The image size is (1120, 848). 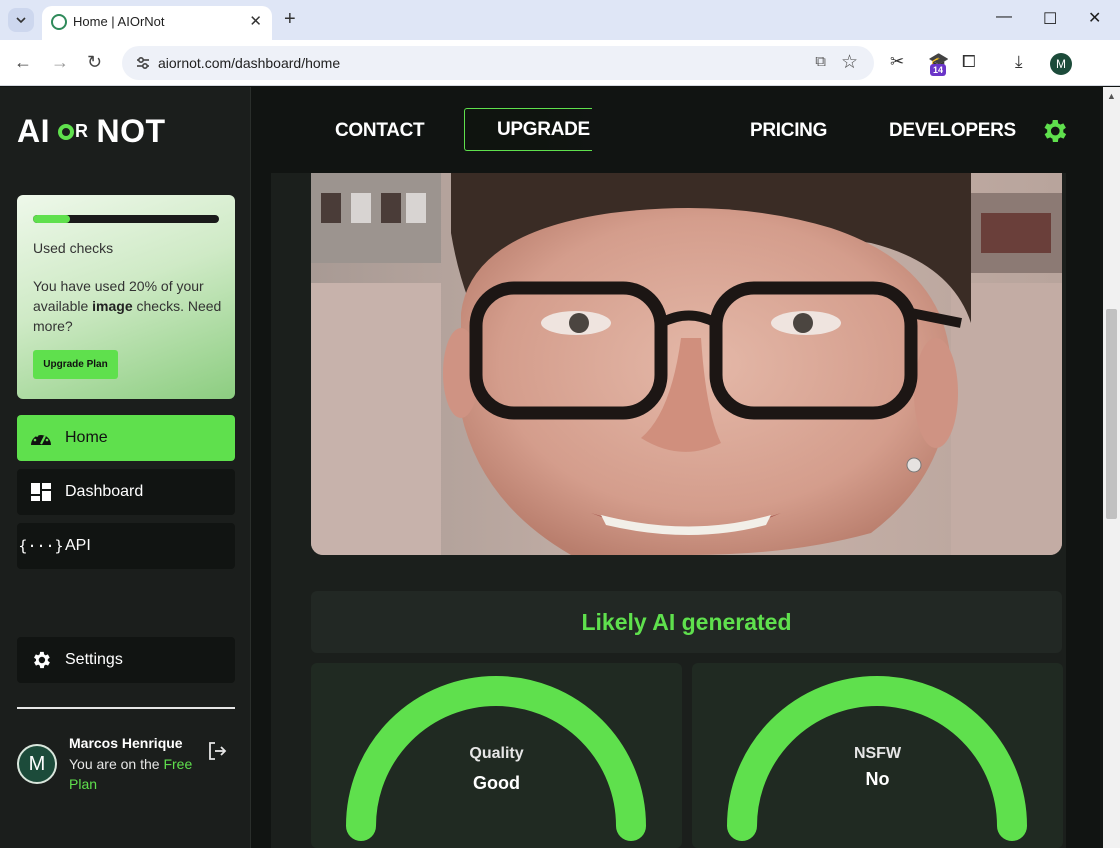 What do you see at coordinates (104, 491) in the screenshot?
I see `sidebar-item-label: Dashboard` at bounding box center [104, 491].